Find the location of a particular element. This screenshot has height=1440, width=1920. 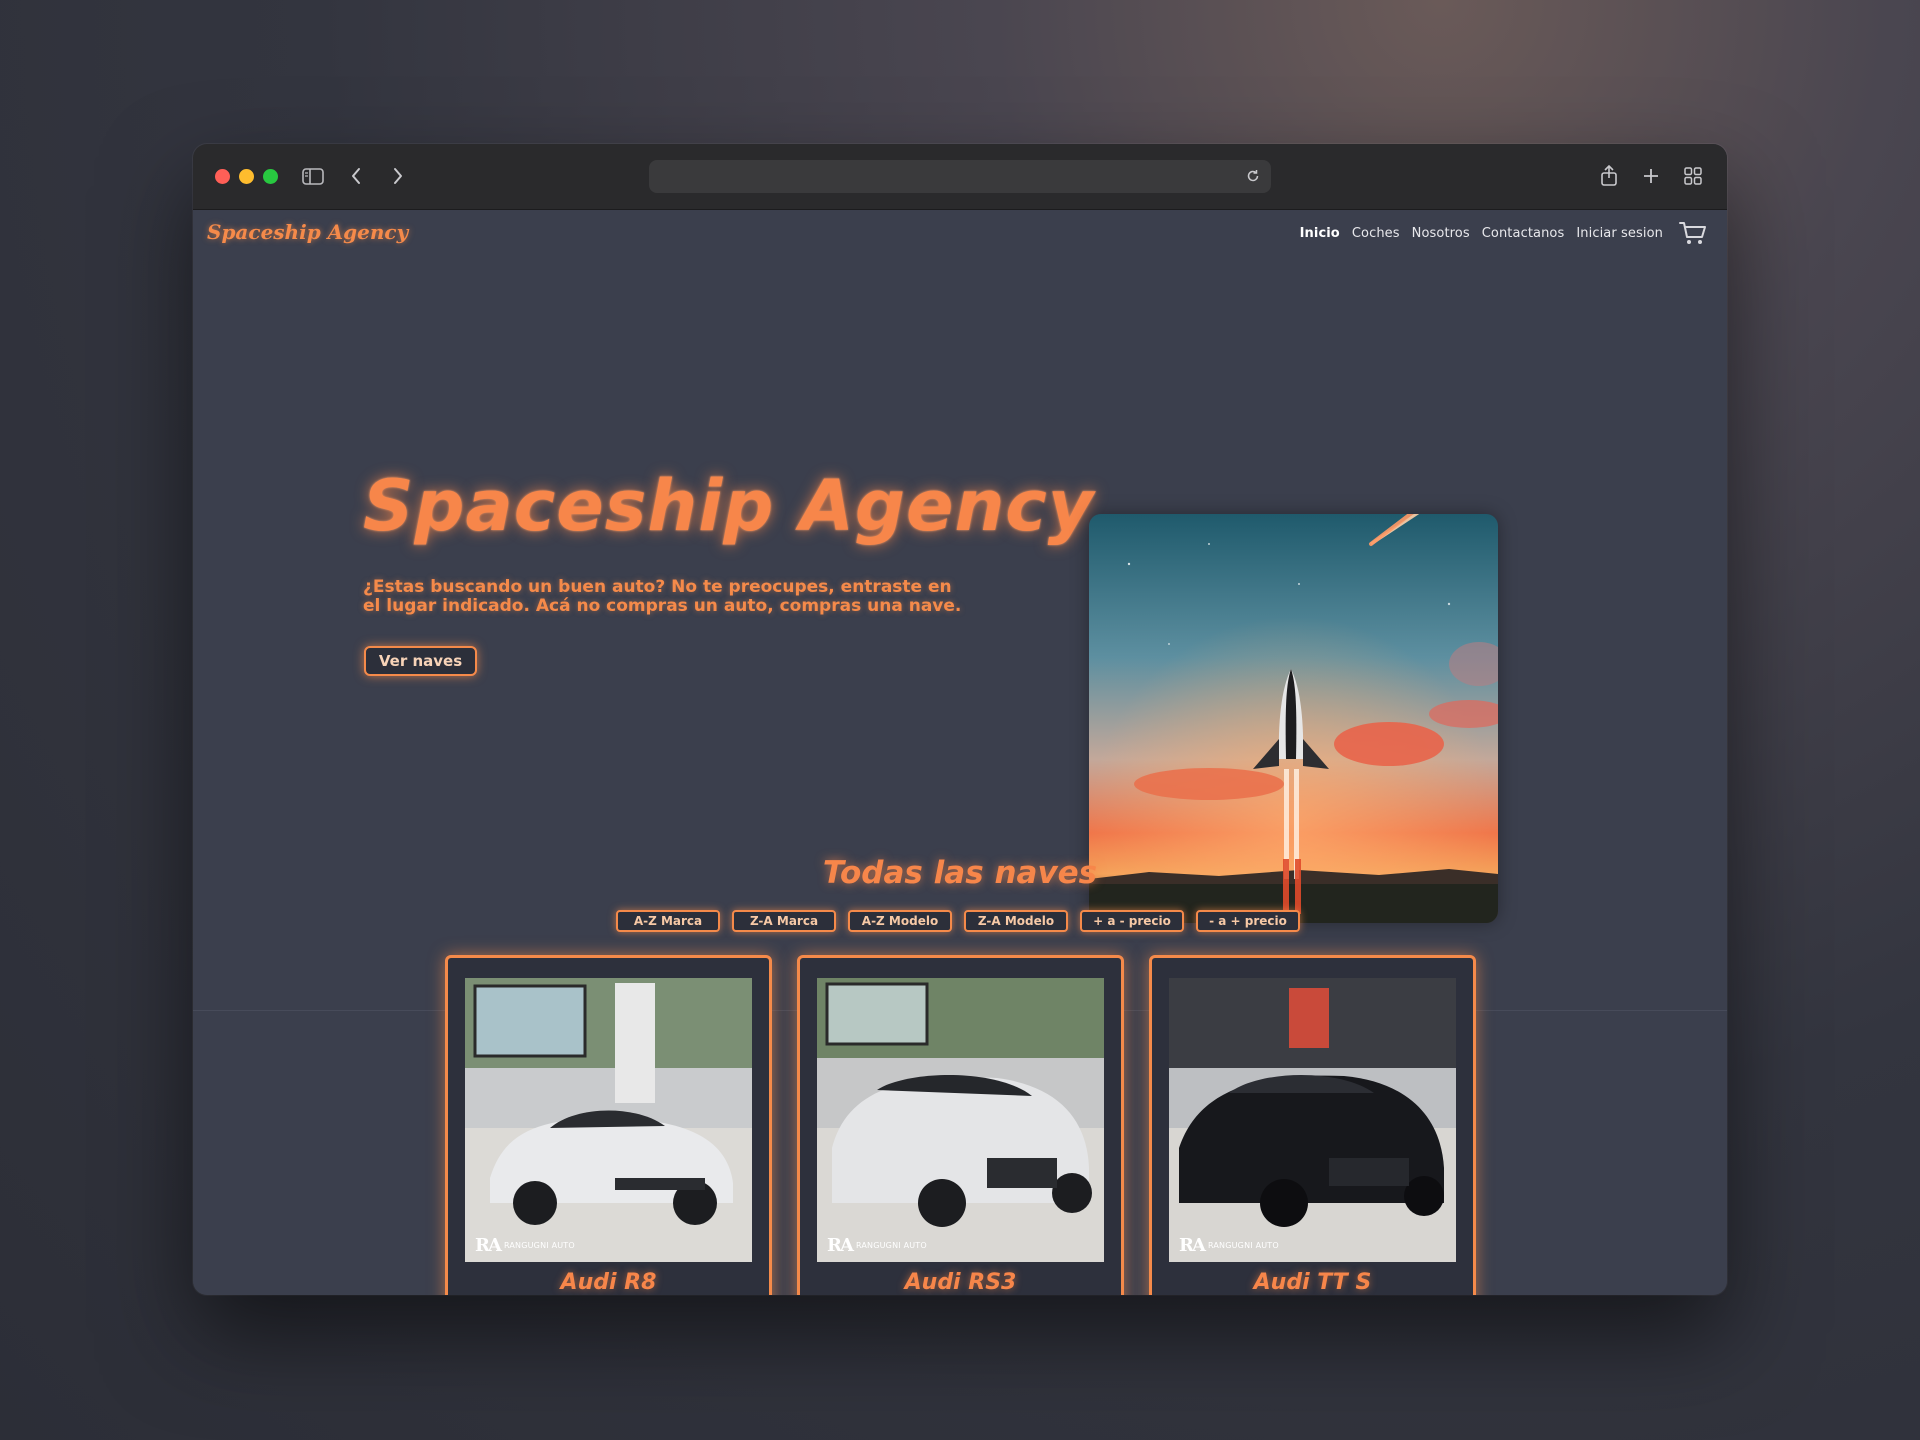

car-card: RA RANGUGNI AUTO Audi RS3 is located at coordinates (960, 1125).